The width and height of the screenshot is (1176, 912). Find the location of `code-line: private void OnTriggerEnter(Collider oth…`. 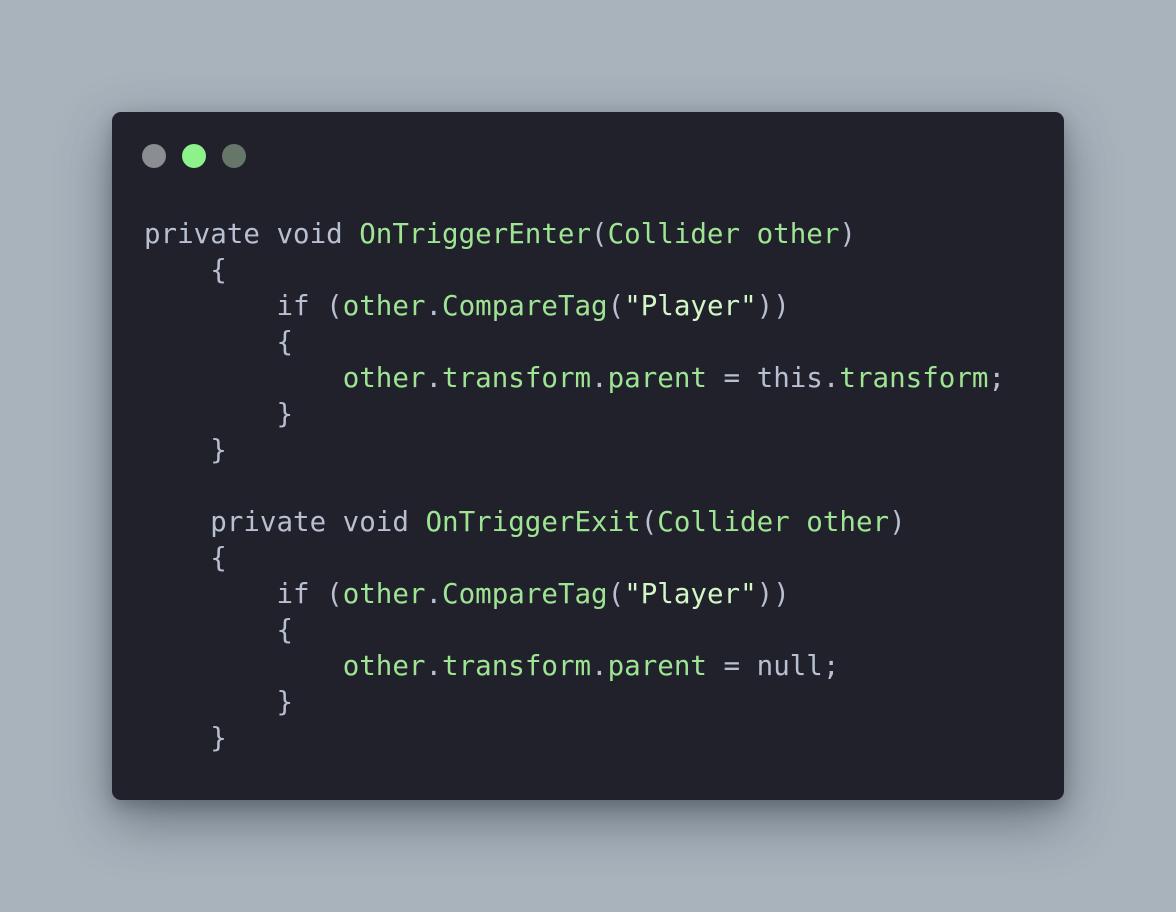

code-line: private void OnTriggerEnter(Collider oth… is located at coordinates (574, 234).